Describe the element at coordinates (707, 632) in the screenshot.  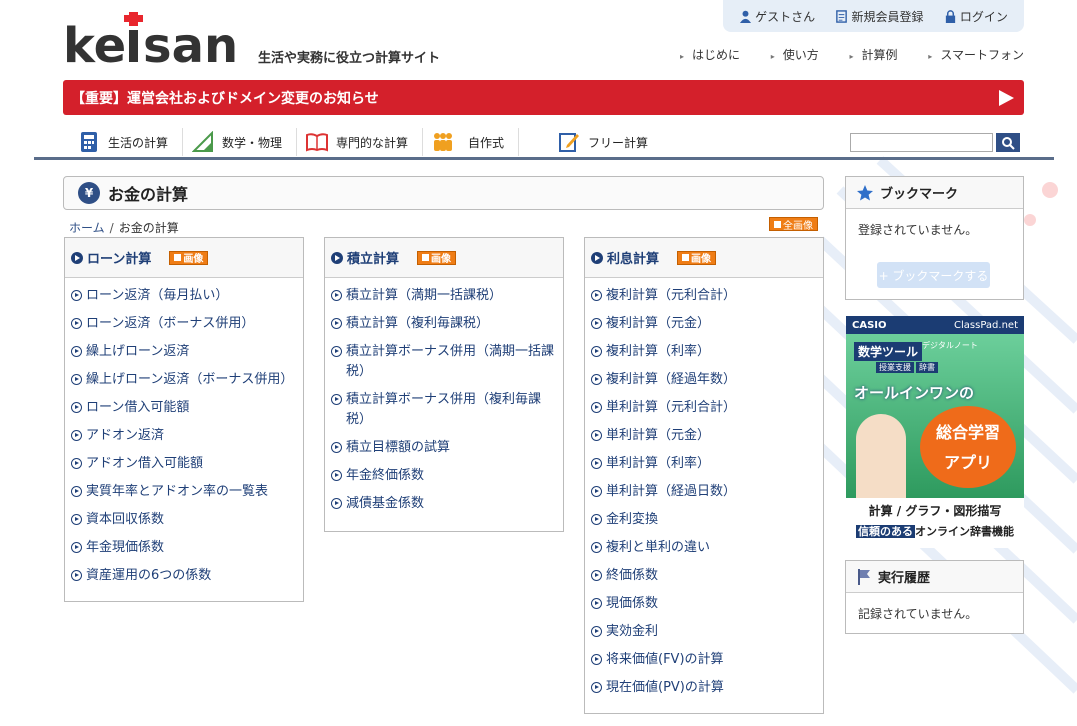
I see `list-item: 実効金利` at that location.